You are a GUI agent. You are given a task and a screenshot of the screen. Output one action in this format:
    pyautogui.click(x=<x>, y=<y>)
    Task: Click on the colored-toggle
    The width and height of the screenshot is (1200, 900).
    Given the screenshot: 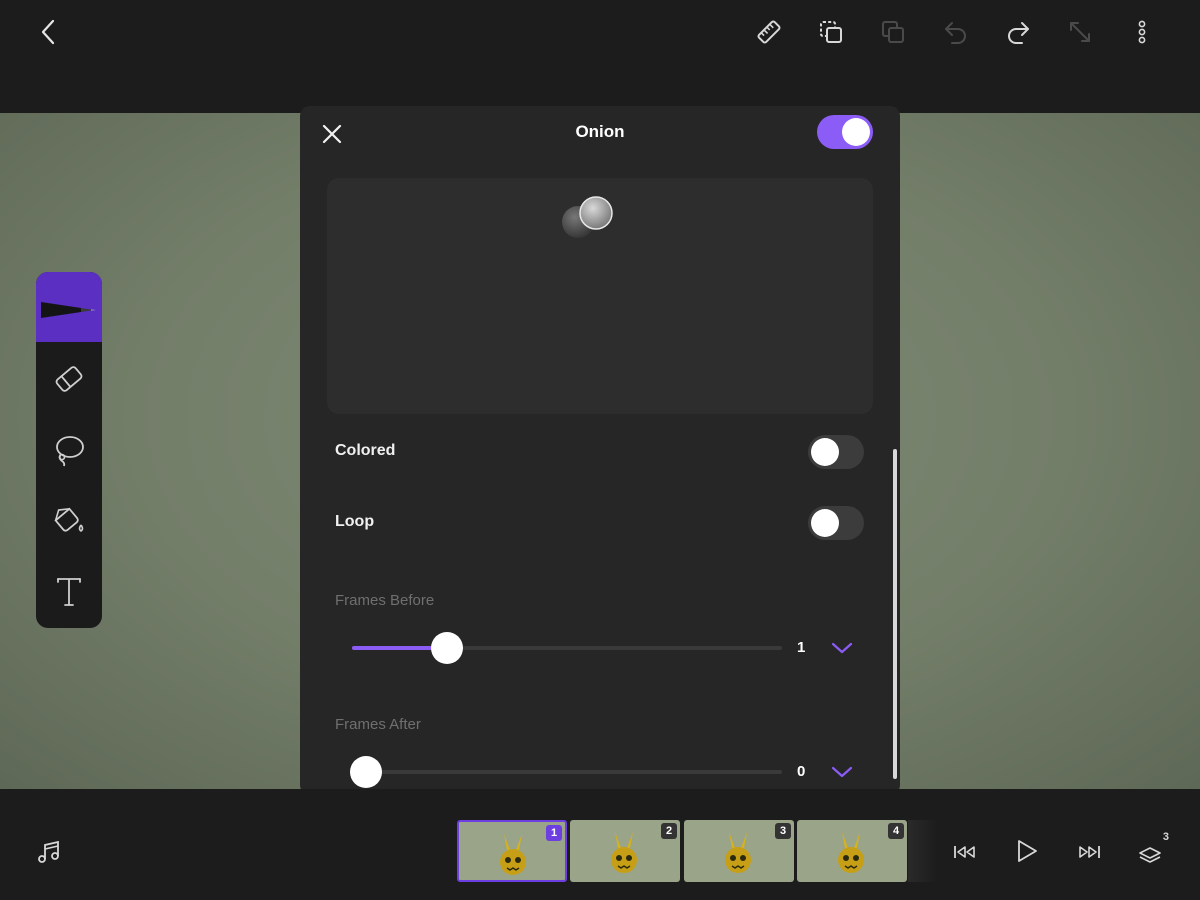 What is the action you would take?
    pyautogui.click(x=836, y=452)
    